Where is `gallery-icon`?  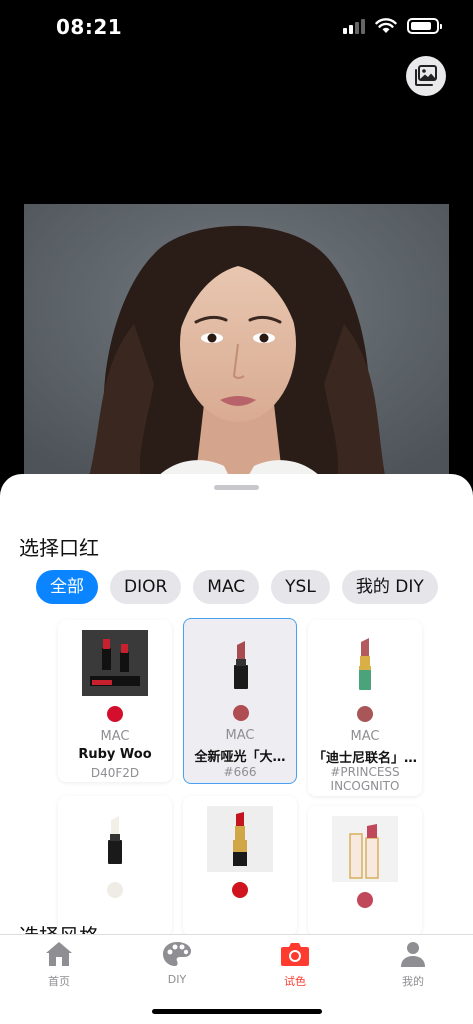
gallery-icon is located at coordinates (426, 75).